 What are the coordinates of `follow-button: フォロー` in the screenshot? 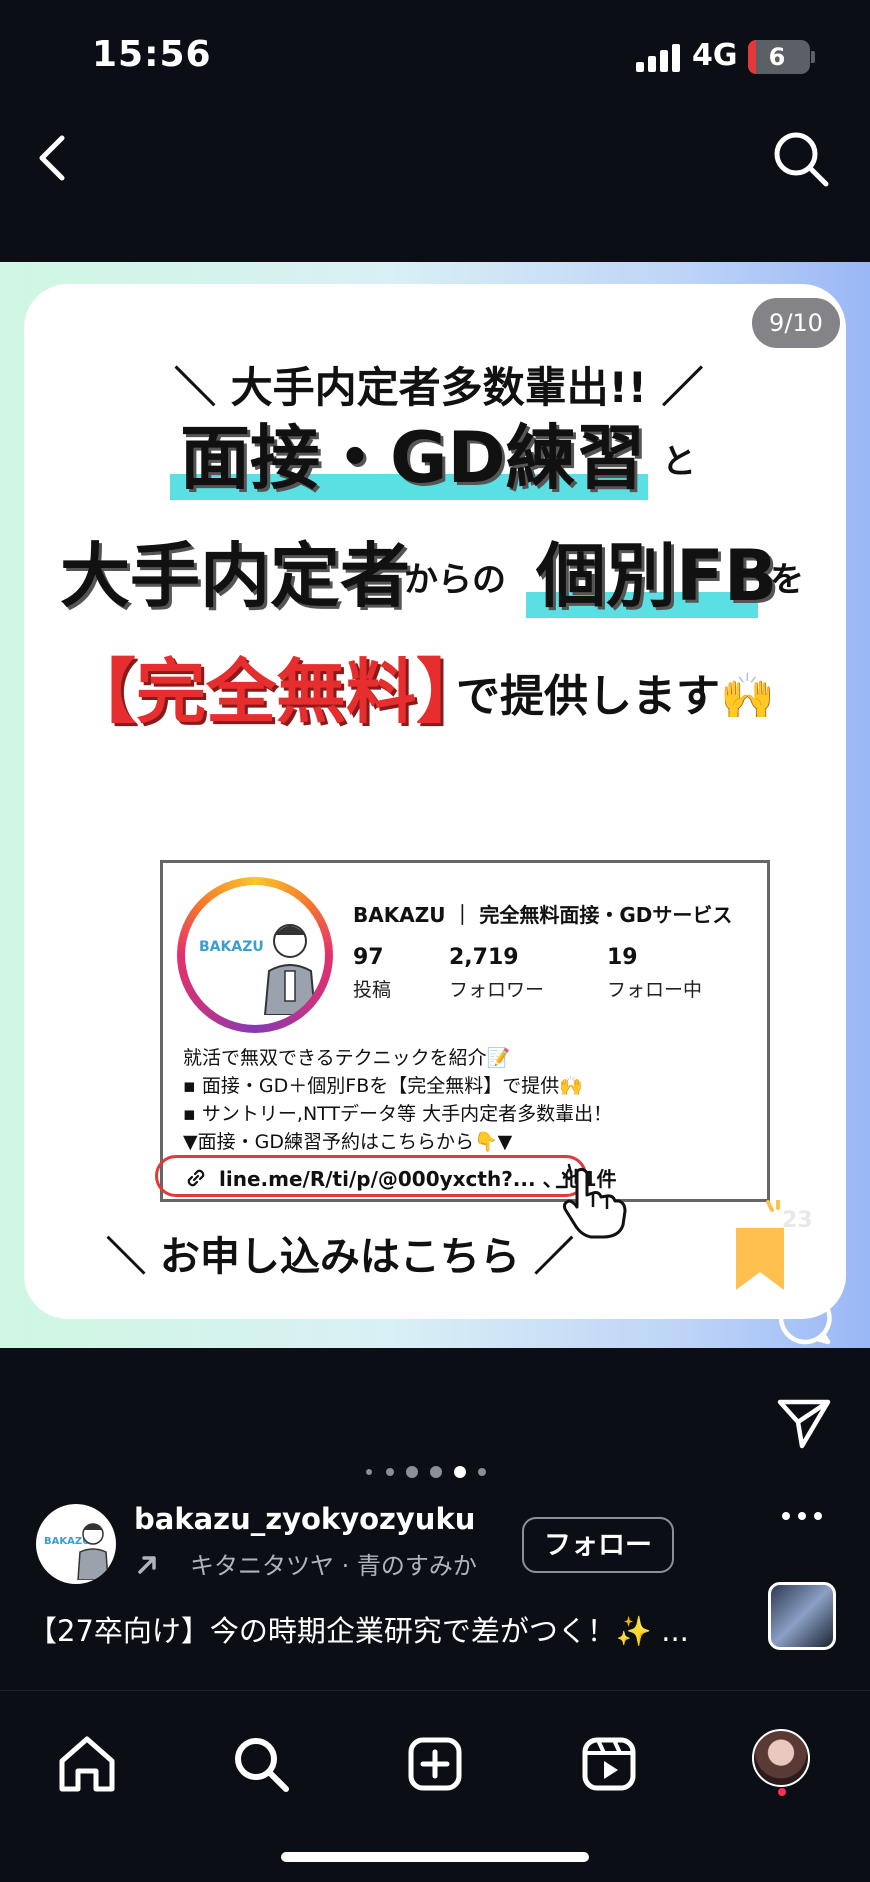 It's located at (598, 1545).